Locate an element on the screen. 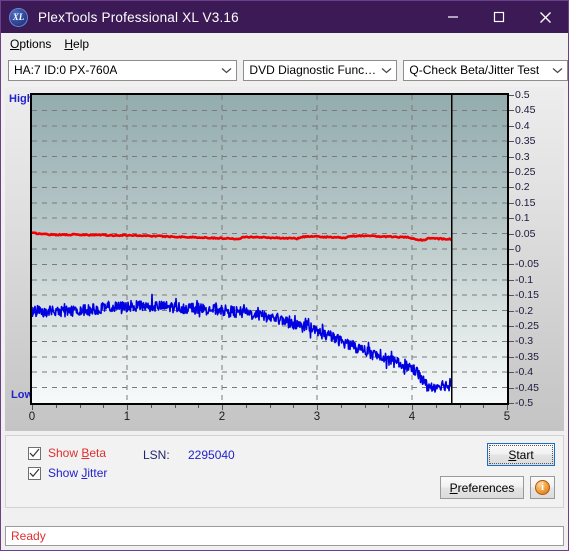 Image resolution: width=569 pixels, height=551 pixels. menu-bar: Options Help is located at coordinates (284, 44).